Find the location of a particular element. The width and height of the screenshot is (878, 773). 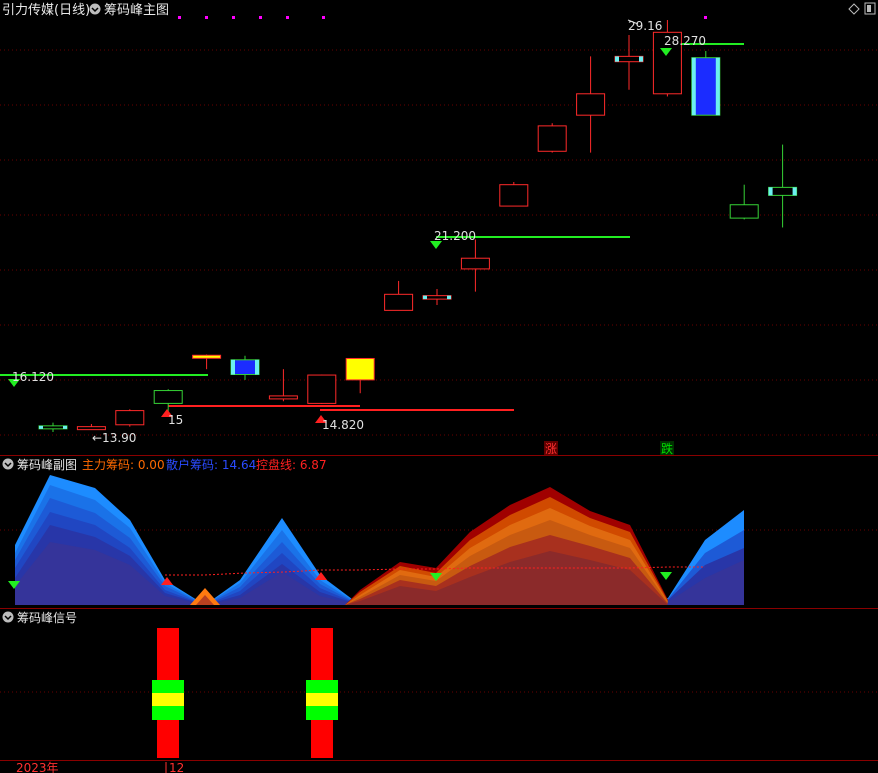

stock-title: 引力传媒(日线) is located at coordinates (46, 10).